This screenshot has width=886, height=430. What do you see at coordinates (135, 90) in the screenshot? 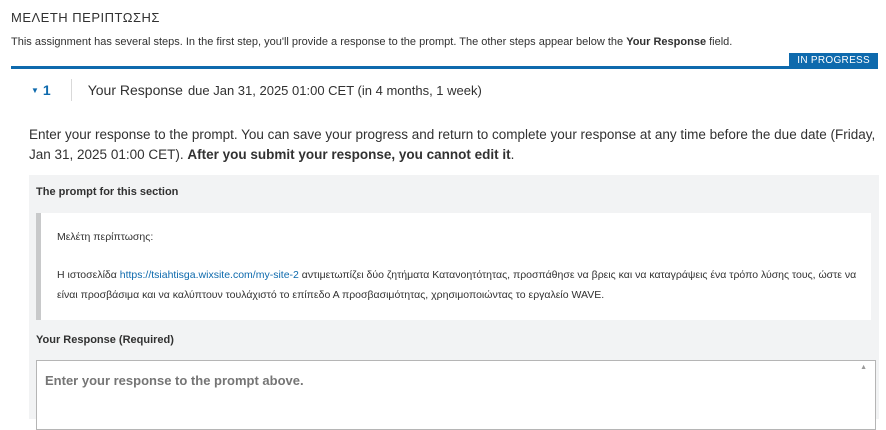
I see `step-title: Your Response` at bounding box center [135, 90].